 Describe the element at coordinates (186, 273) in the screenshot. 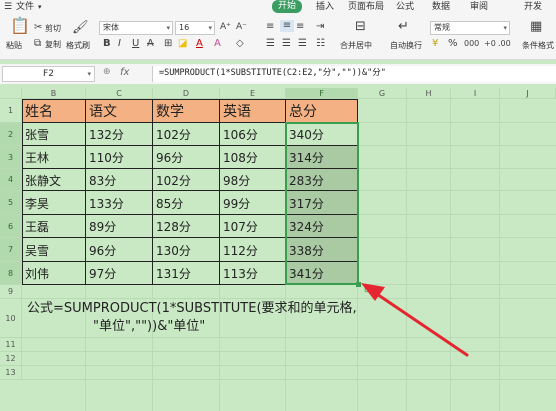

I see `table-cell: 131分` at that location.